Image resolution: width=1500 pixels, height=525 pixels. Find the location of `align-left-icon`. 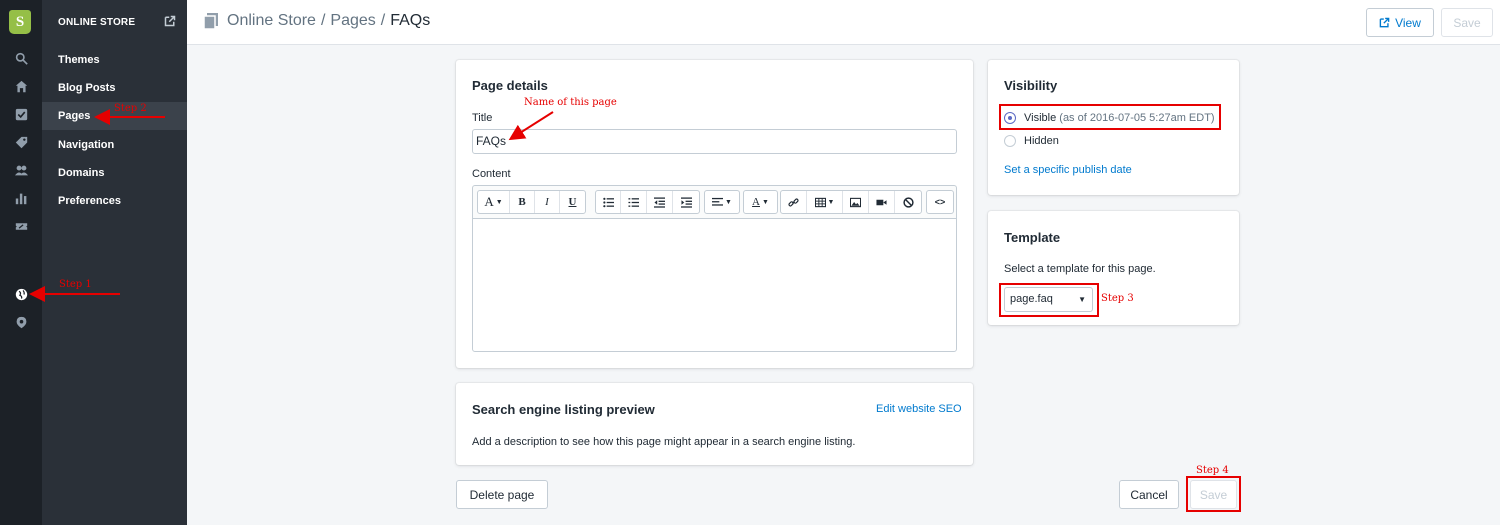

align-left-icon is located at coordinates (718, 201).